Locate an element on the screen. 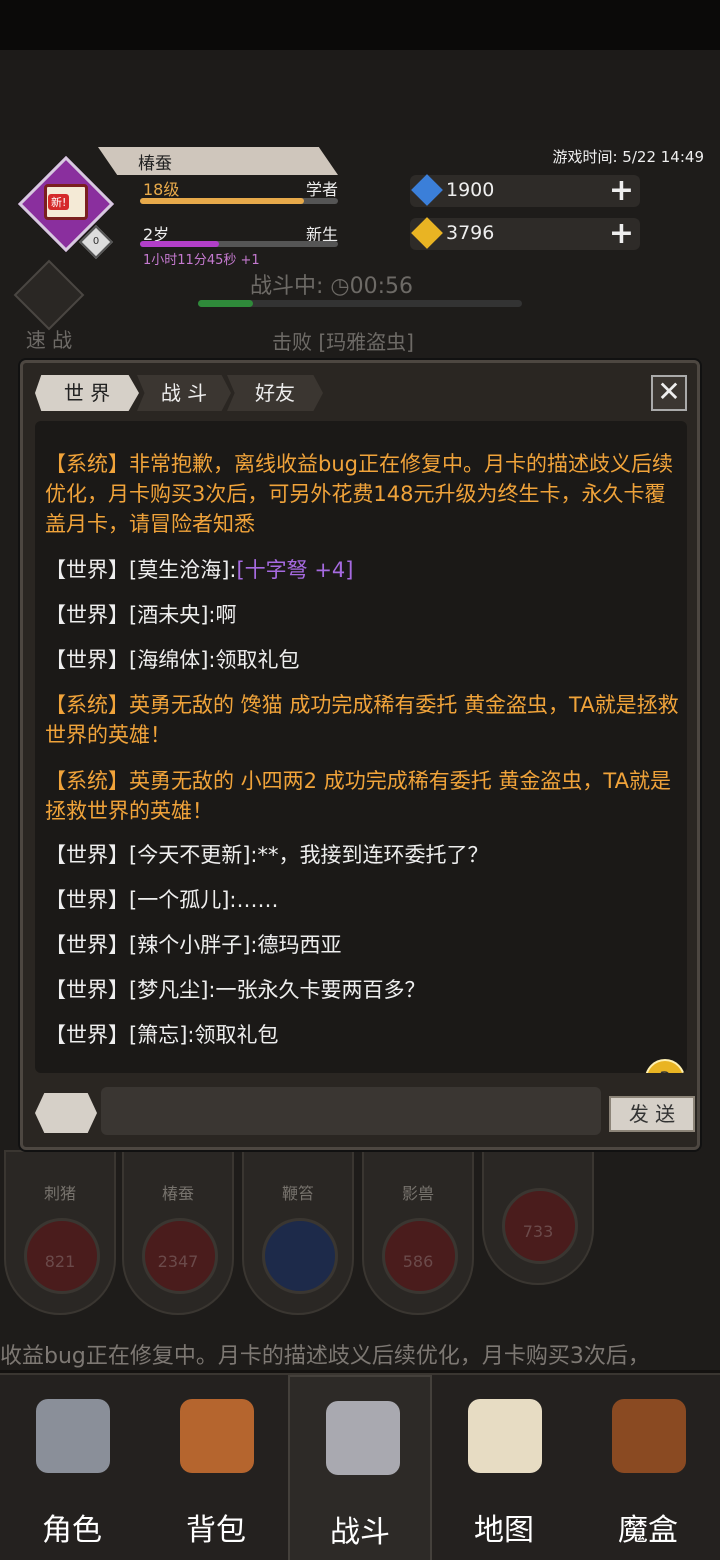 This screenshot has width=720, height=1560. companion-hp: 821 is located at coordinates (60, 1261).